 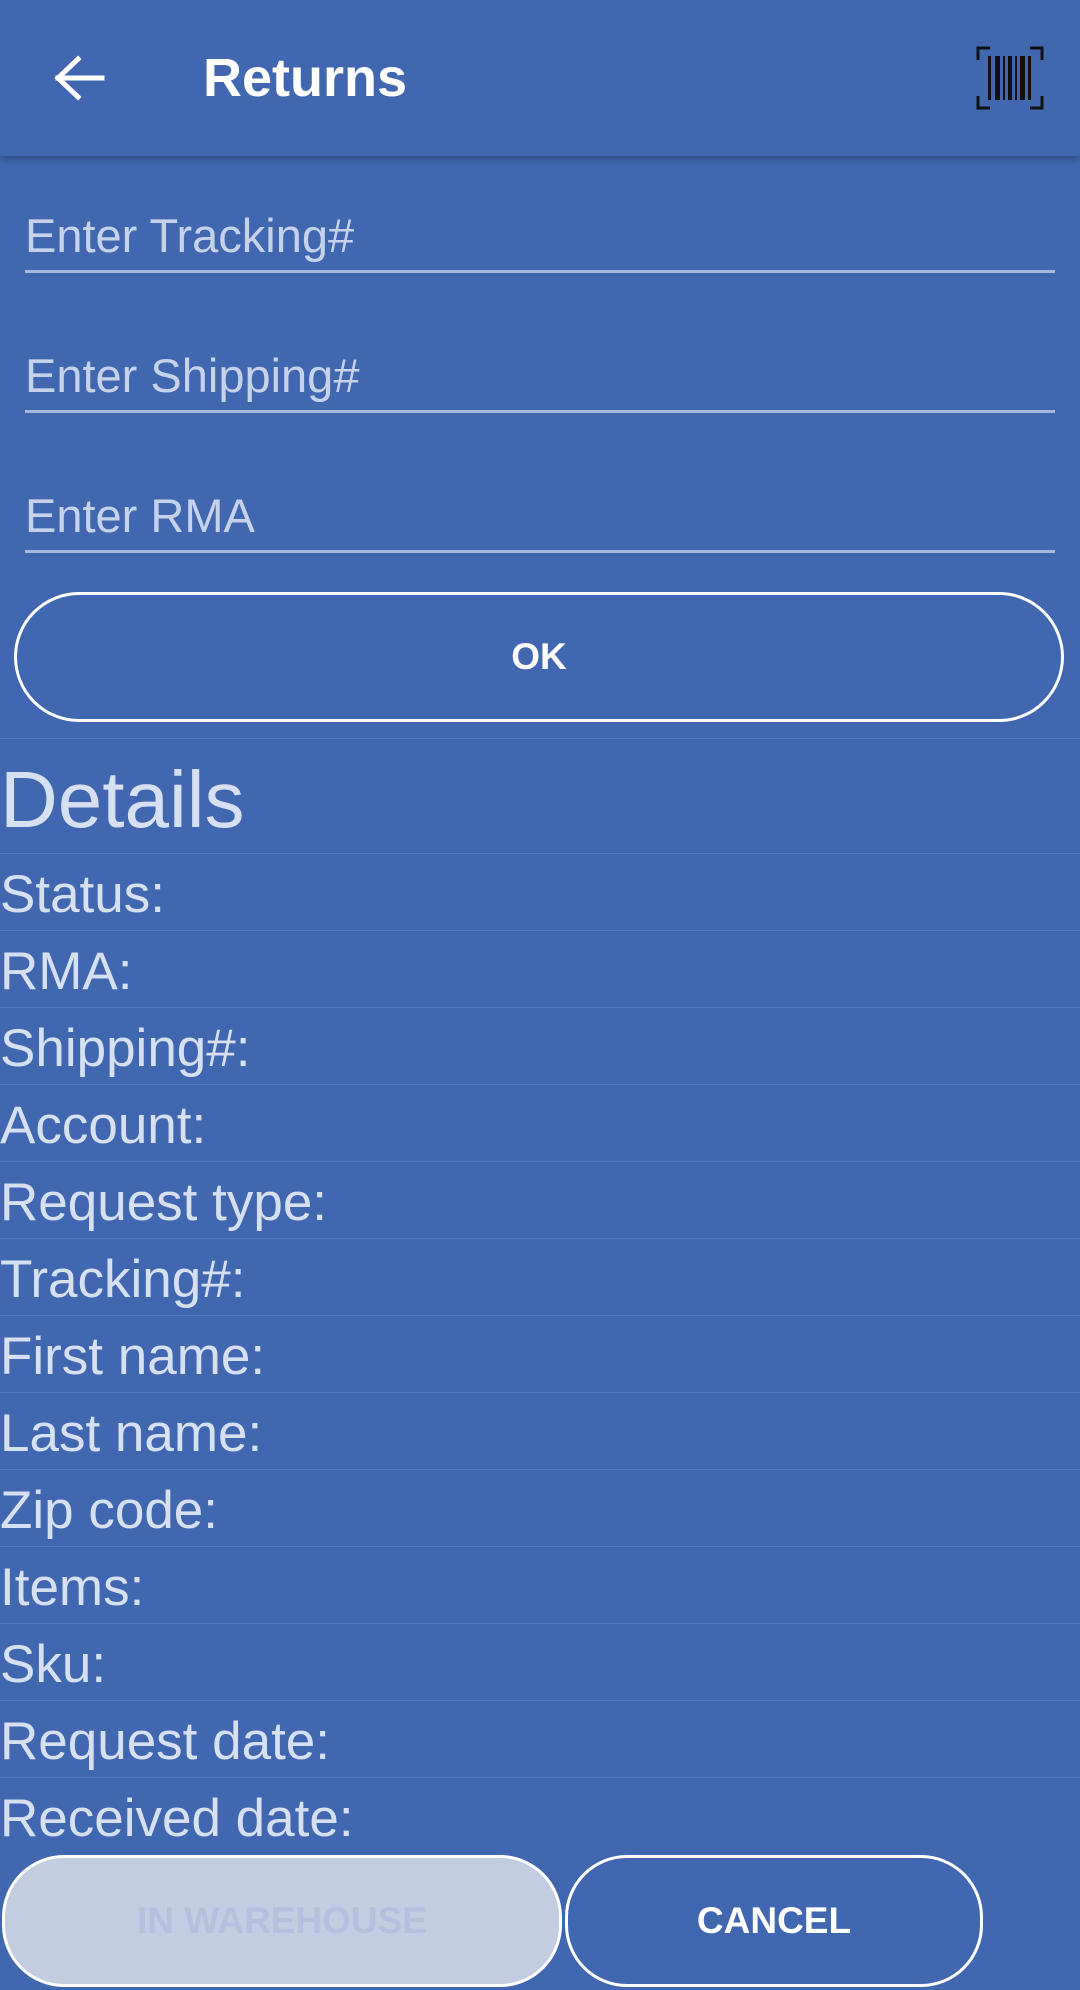 I want to click on in-warehouse-button: IN WAREHOUSE, so click(x=282, y=1921).